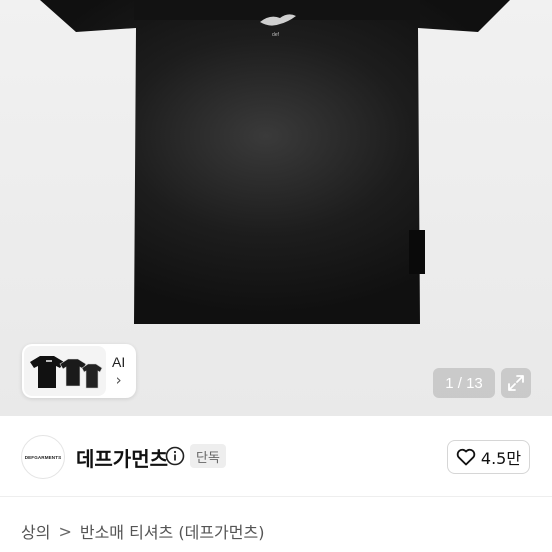  What do you see at coordinates (35, 531) in the screenshot?
I see `breadcrumb-category: 상의` at bounding box center [35, 531].